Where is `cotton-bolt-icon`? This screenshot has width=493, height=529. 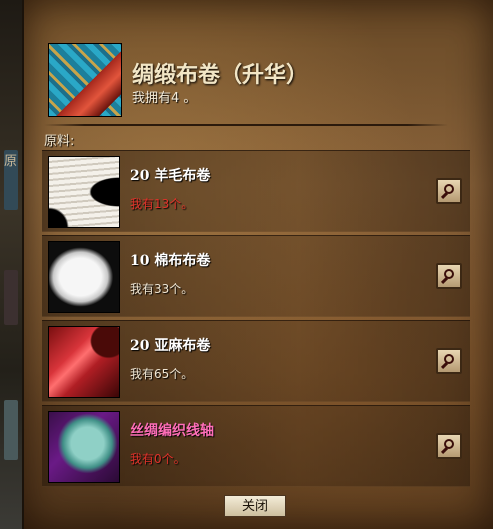
cotton-bolt-icon is located at coordinates (84, 277).